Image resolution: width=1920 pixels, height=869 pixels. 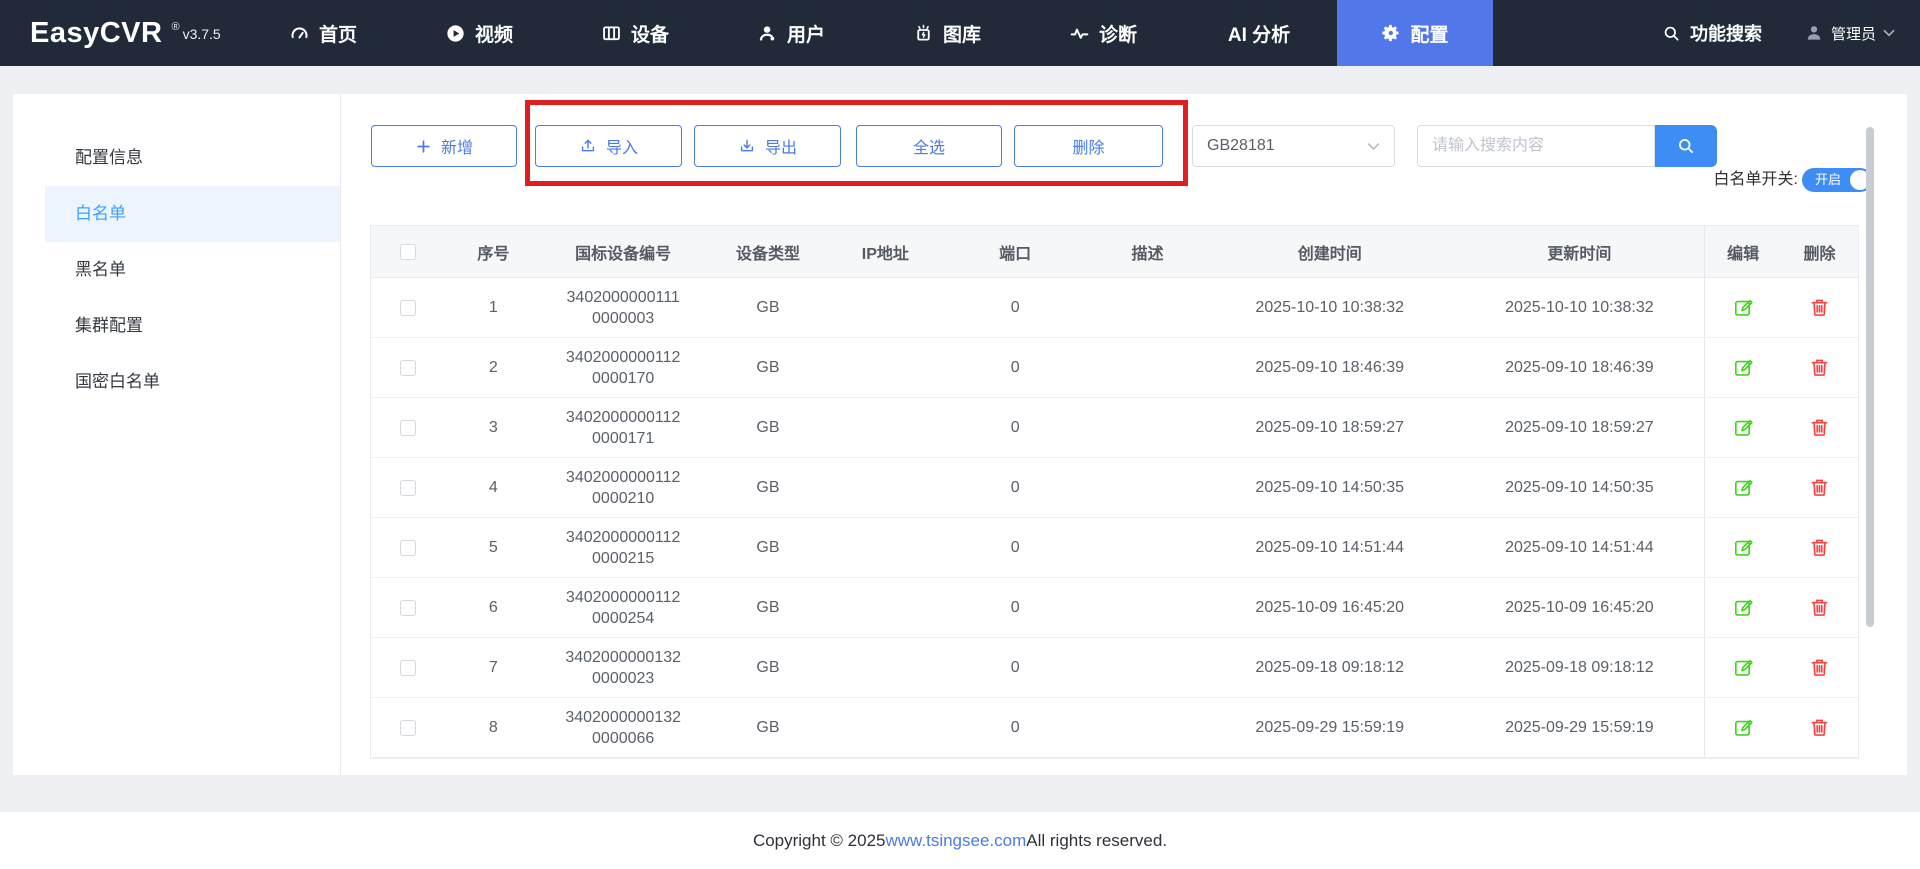 I want to click on vertical-scrollbar, so click(x=1870, y=377).